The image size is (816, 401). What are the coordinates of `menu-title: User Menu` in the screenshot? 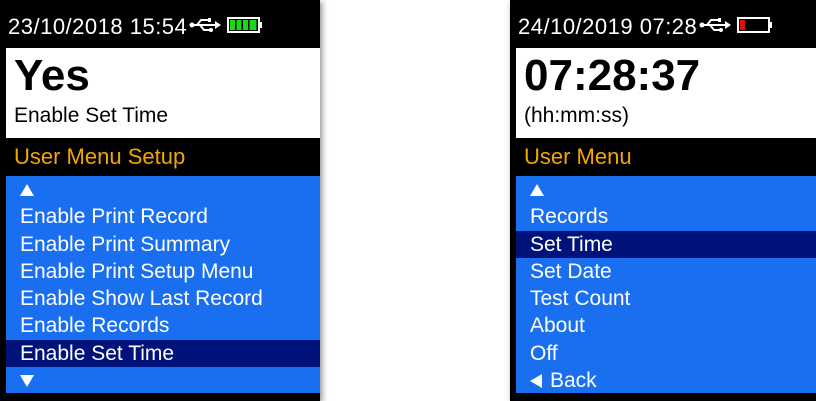 It's located at (666, 157).